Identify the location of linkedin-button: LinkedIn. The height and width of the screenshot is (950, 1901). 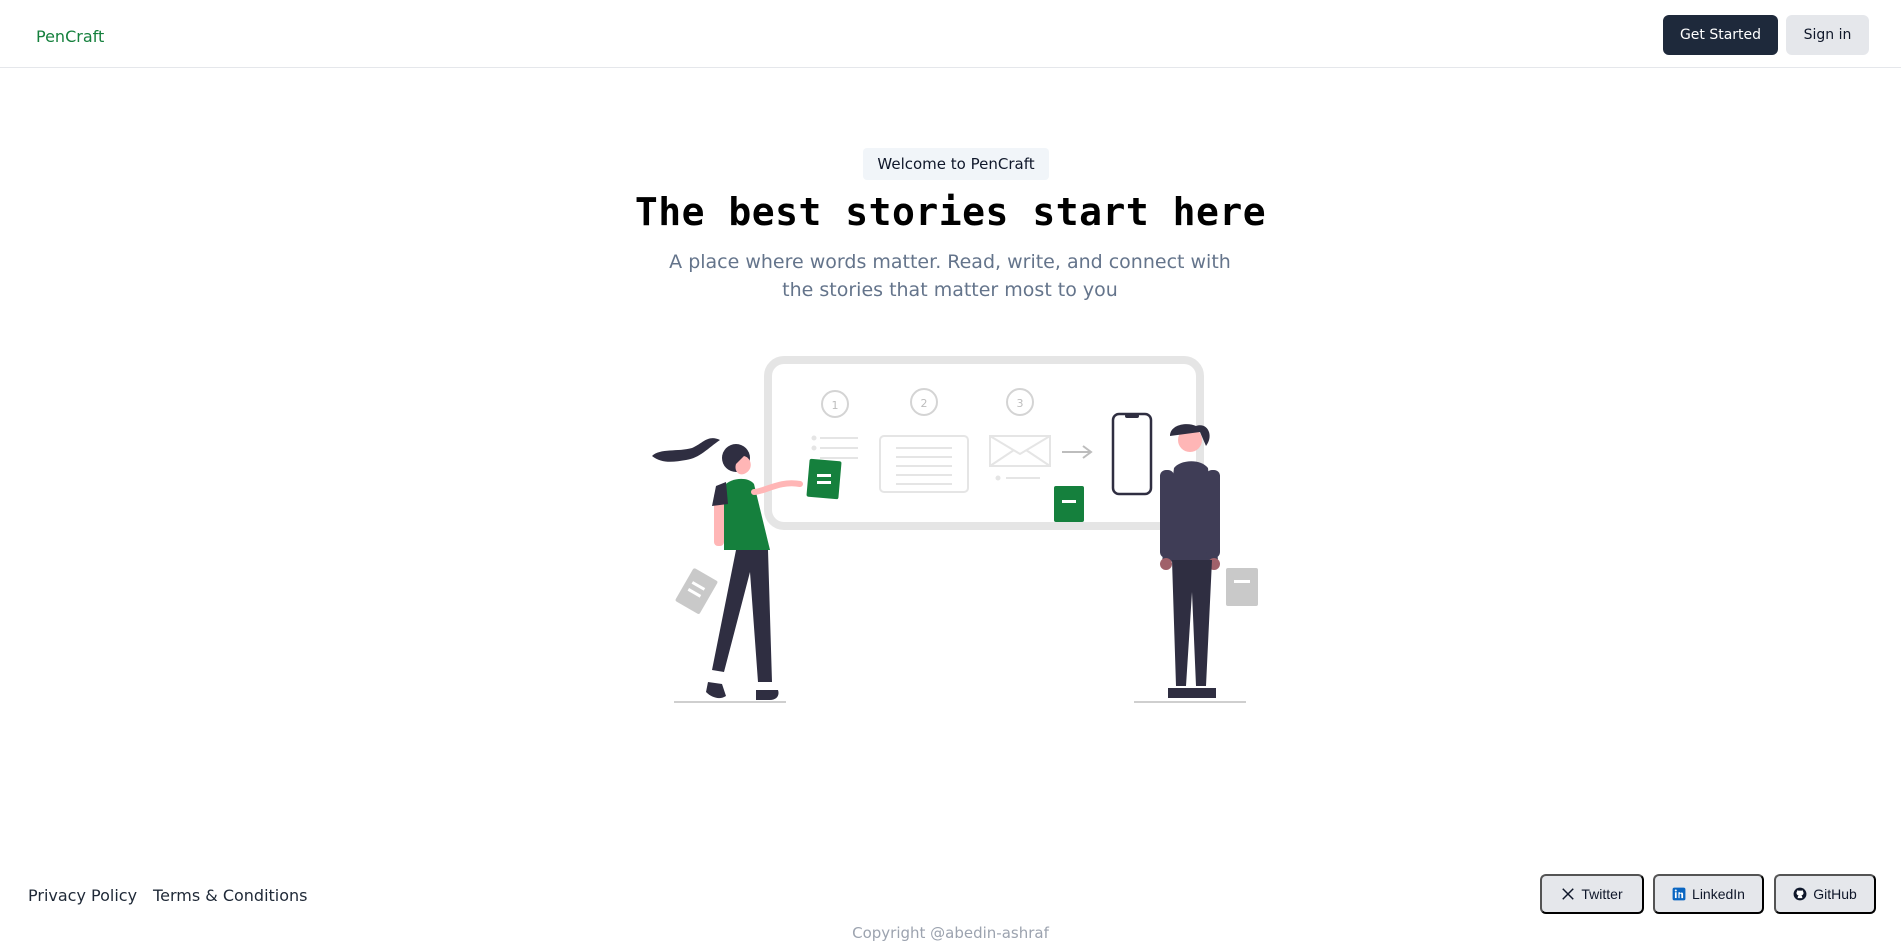
(1708, 894).